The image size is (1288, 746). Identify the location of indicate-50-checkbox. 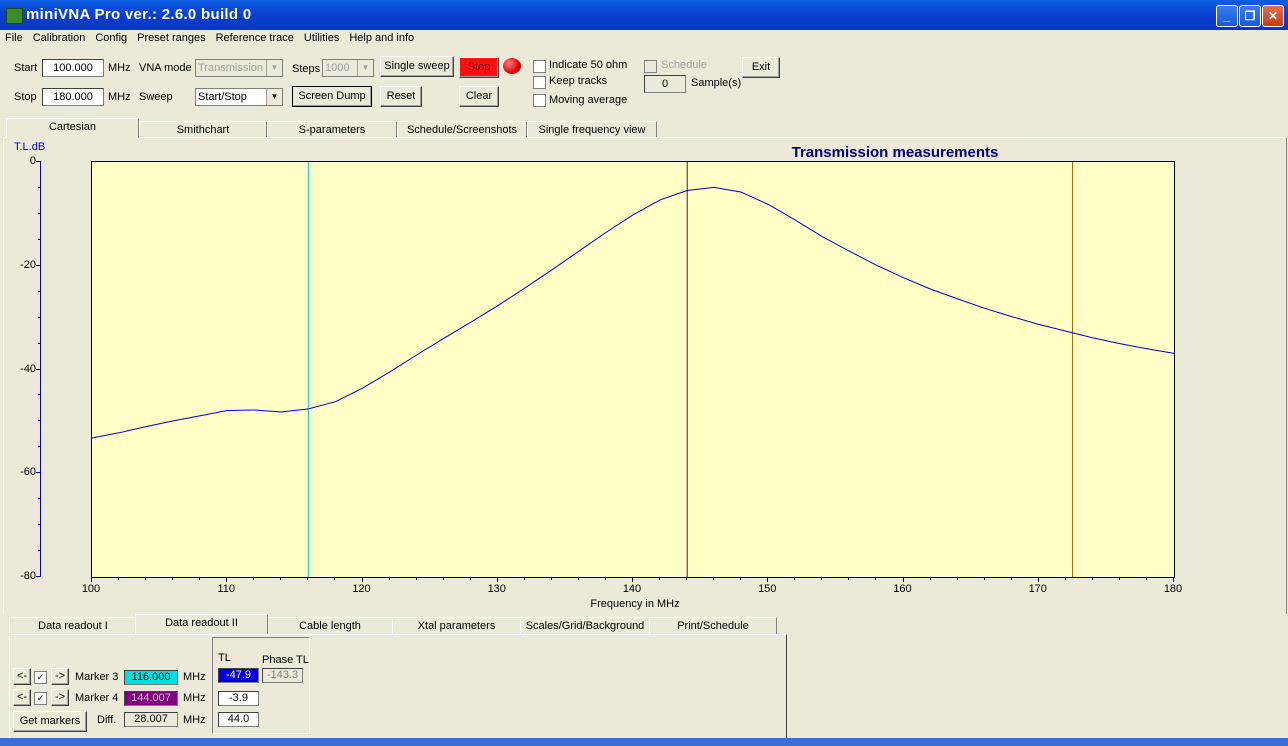
(539, 66).